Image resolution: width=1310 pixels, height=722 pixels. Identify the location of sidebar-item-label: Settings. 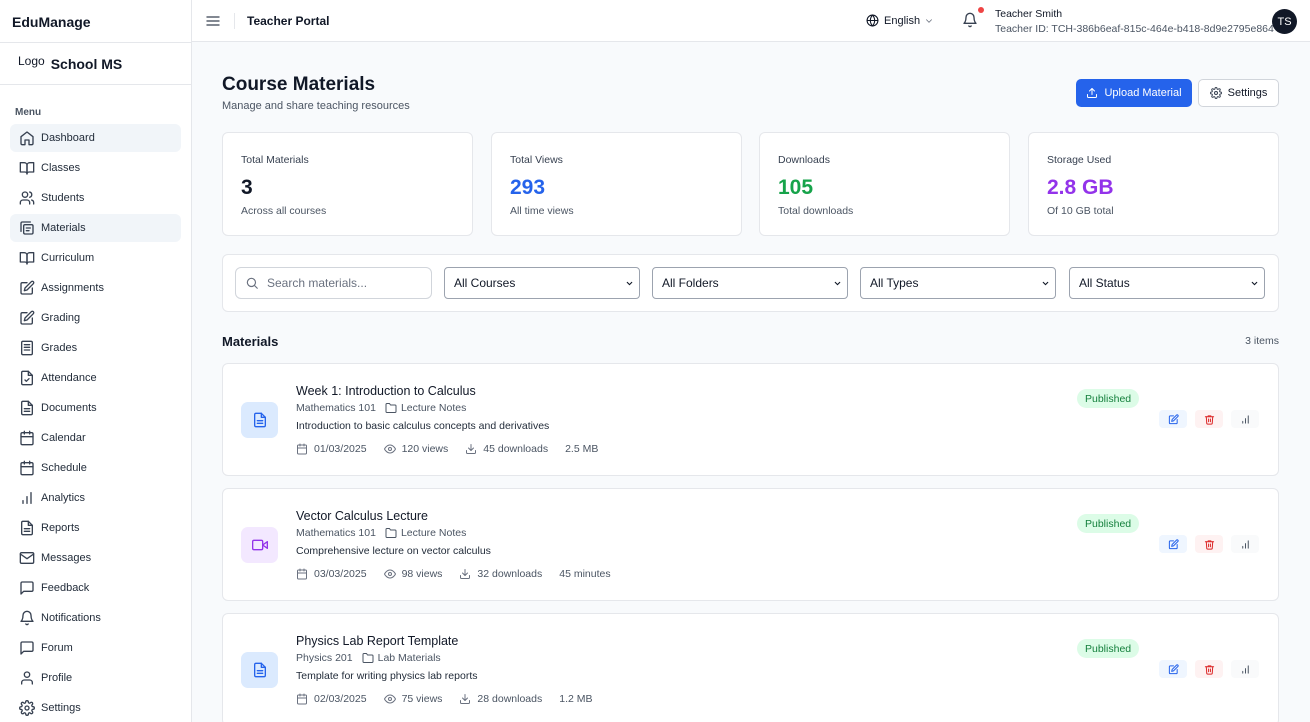
(61, 708).